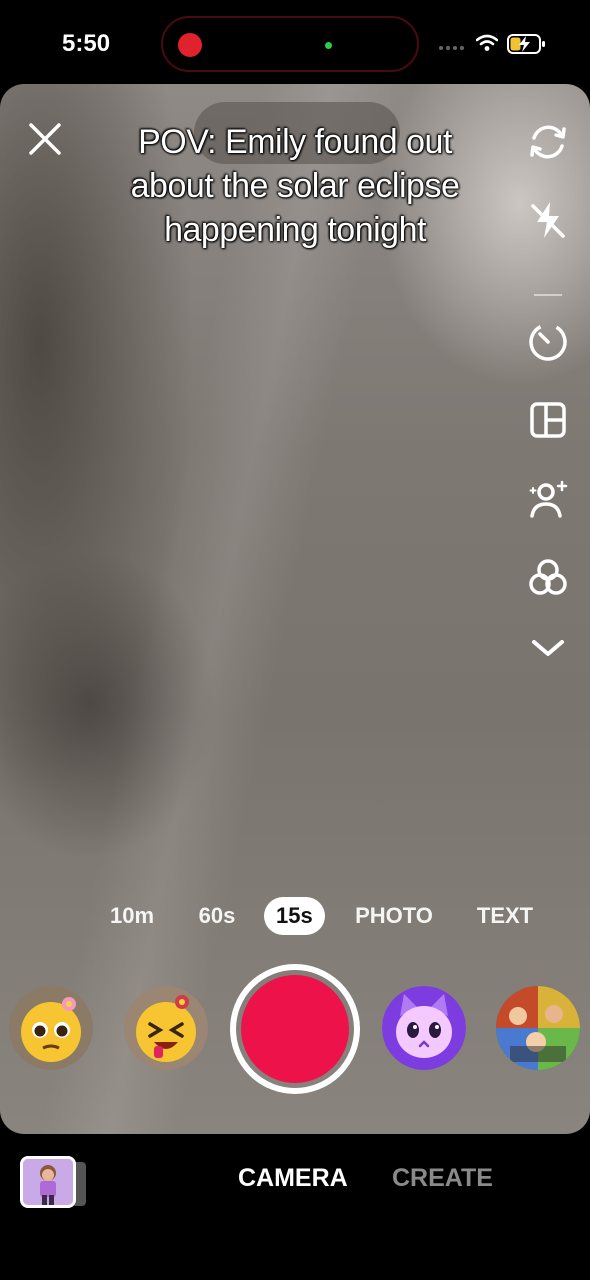 This screenshot has height=1280, width=590. What do you see at coordinates (190, 45) in the screenshot?
I see `recording-indicator-icon` at bounding box center [190, 45].